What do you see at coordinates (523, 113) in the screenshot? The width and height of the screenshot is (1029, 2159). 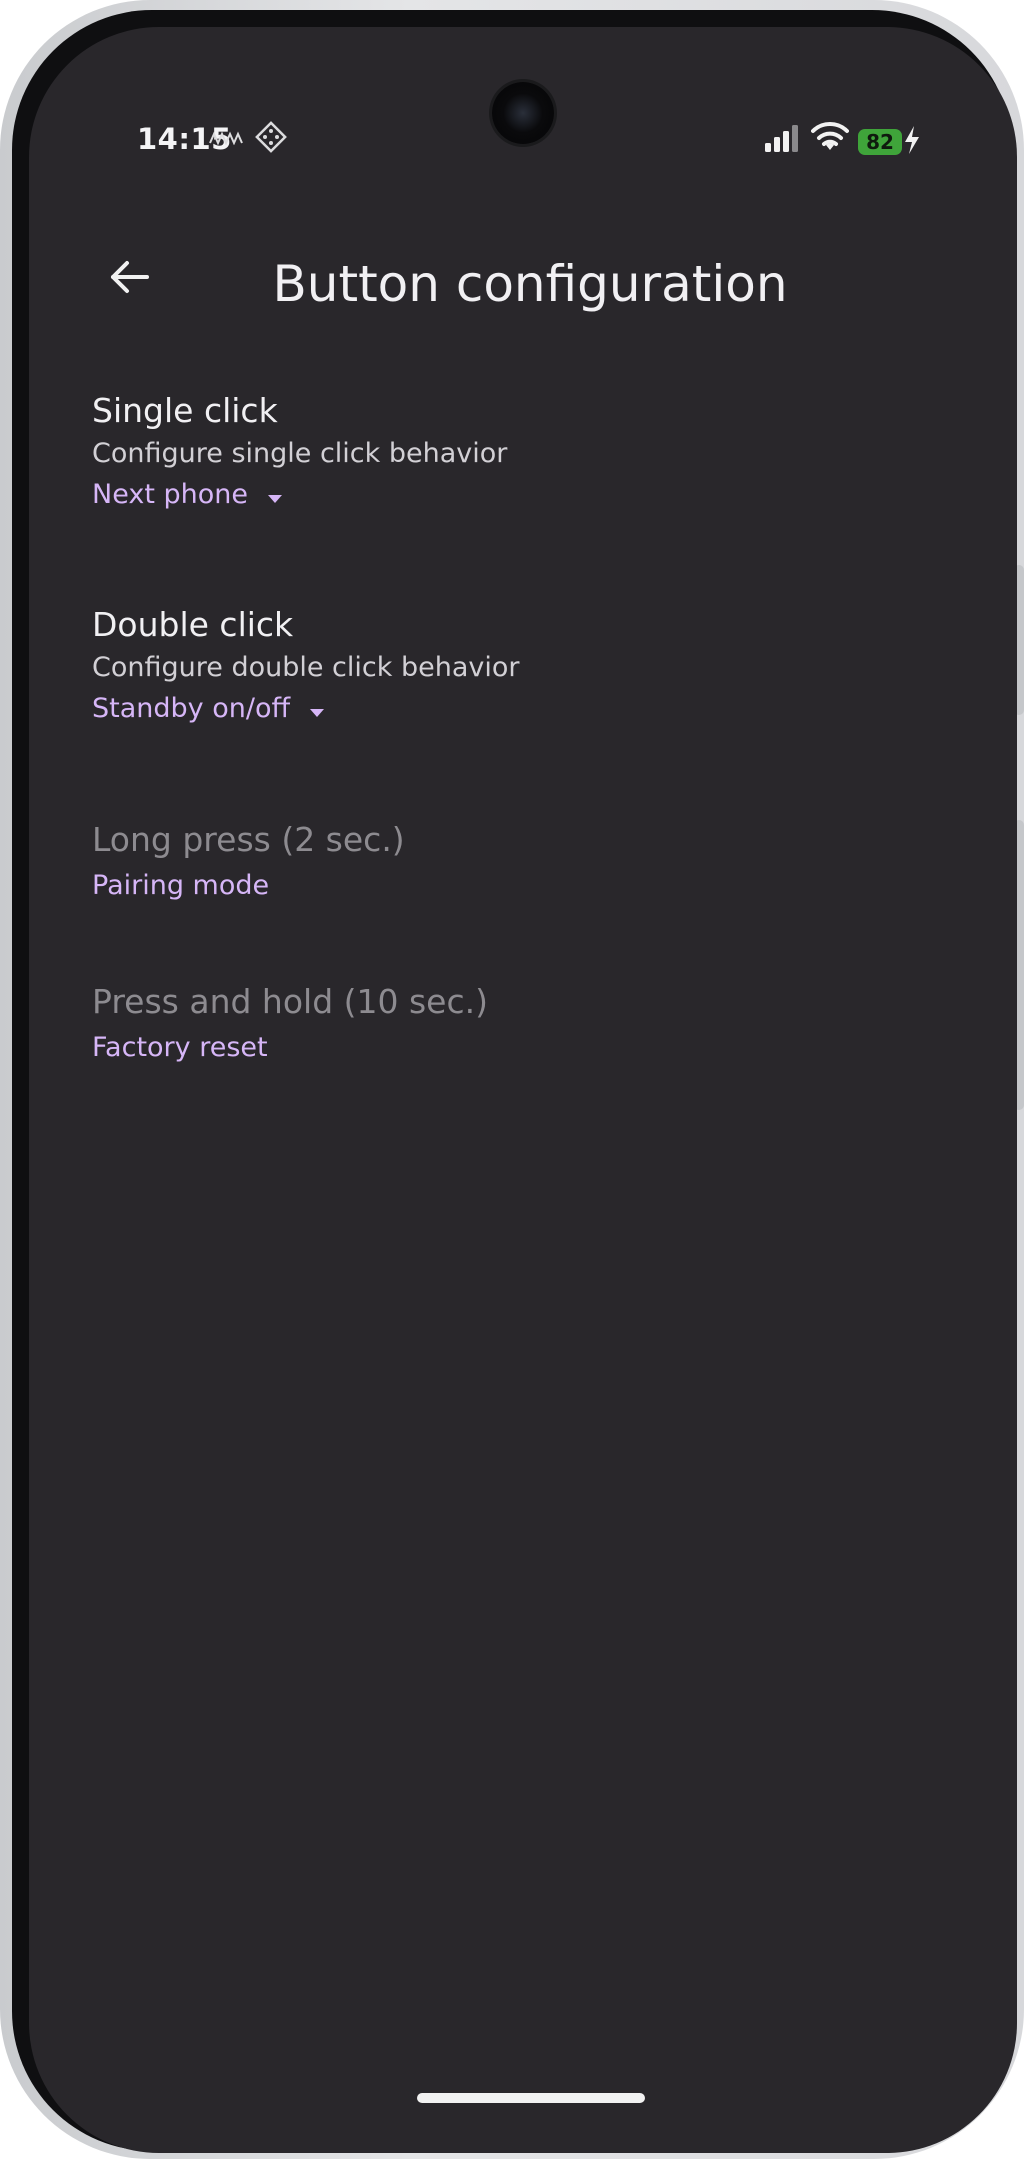 I see `front-camera` at bounding box center [523, 113].